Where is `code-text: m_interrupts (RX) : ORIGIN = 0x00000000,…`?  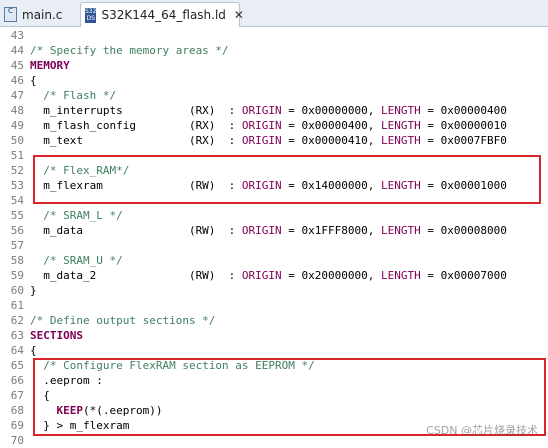 code-text: m_interrupts (RX) : ORIGIN = 0x00000000,… is located at coordinates (268, 110).